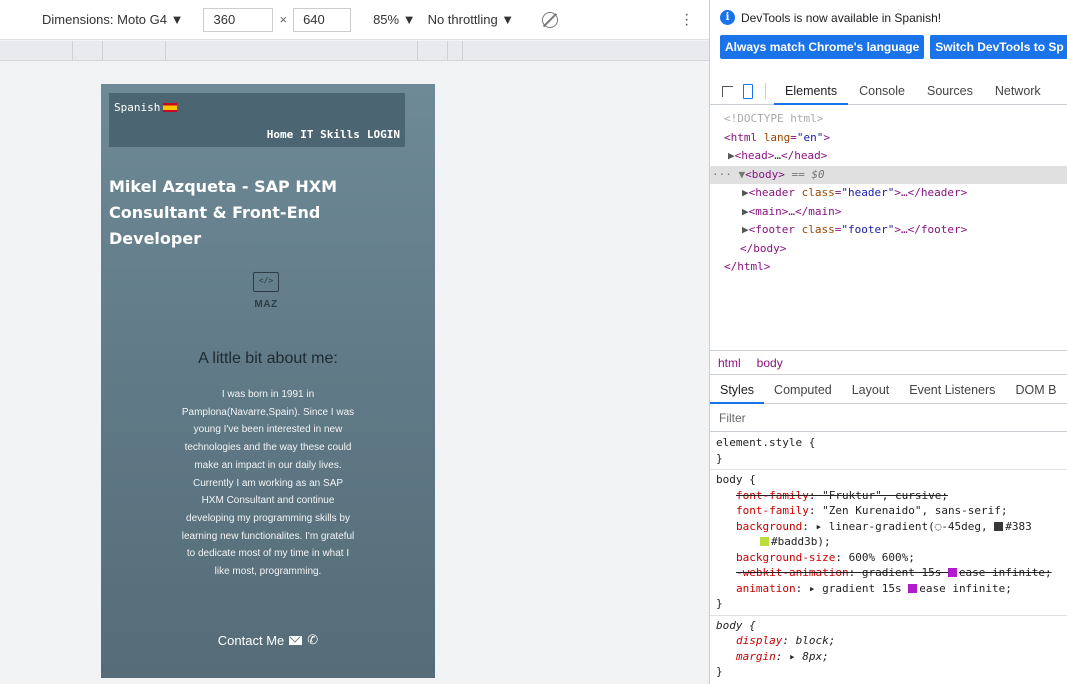  What do you see at coordinates (888, 212) in the screenshot?
I see `dom-node-main: ▶<main>…</main>` at bounding box center [888, 212].